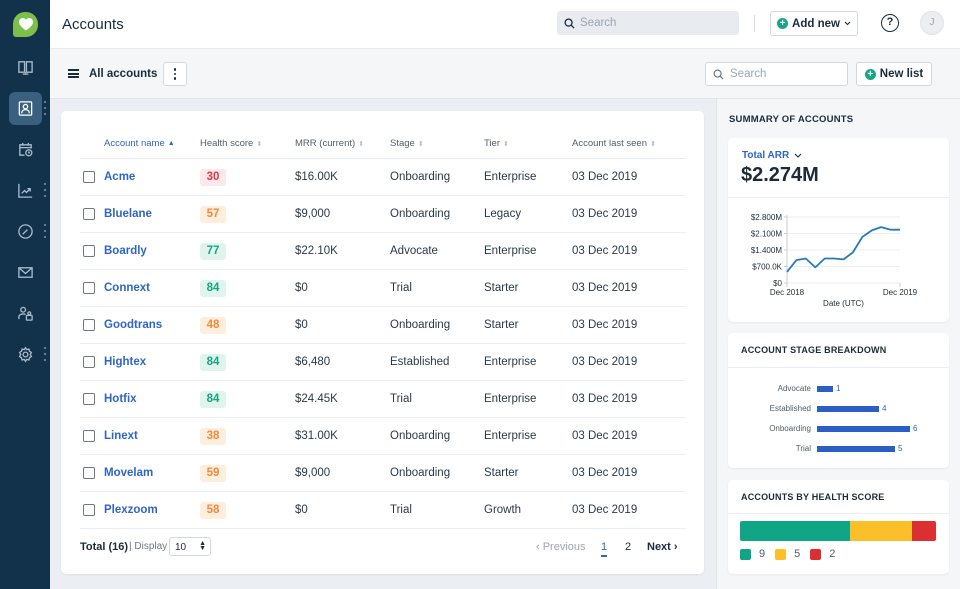  I want to click on account-name-link: Hightex, so click(125, 362).